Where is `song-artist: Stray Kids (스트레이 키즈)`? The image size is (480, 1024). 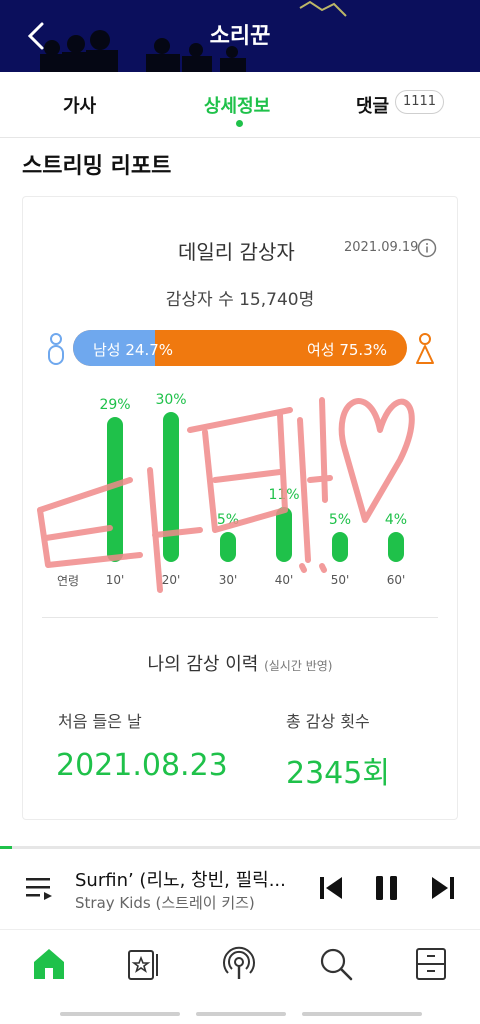
song-artist: Stray Kids (스트레이 키즈) is located at coordinates (165, 902).